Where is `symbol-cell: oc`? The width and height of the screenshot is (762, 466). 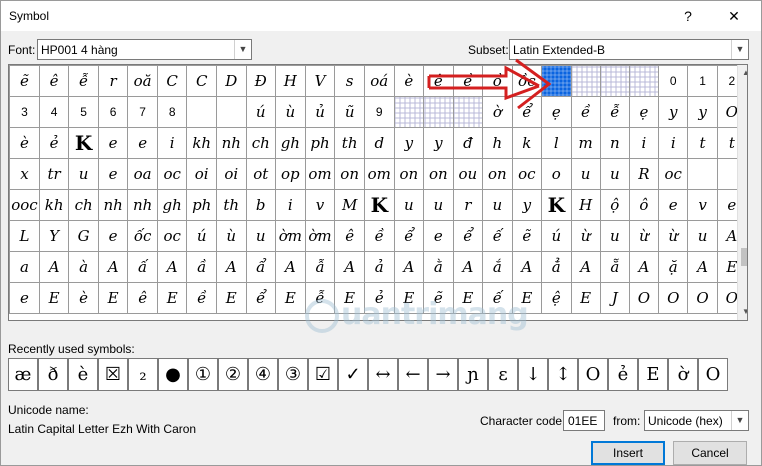
symbol-cell: oc is located at coordinates (172, 174).